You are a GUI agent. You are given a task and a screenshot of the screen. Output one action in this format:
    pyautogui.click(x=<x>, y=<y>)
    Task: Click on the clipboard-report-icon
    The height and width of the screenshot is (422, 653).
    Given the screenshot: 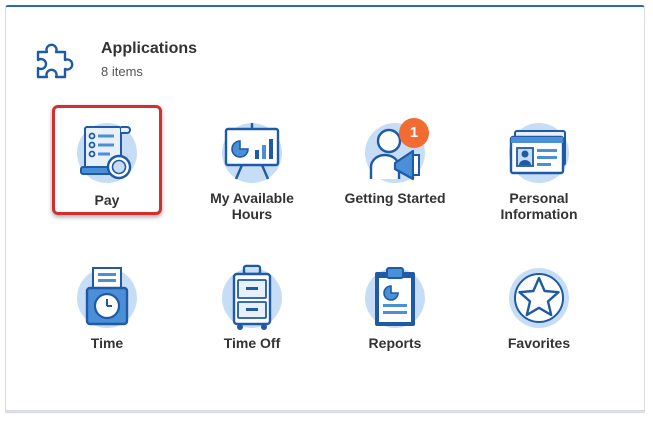 What is the action you would take?
    pyautogui.click(x=395, y=297)
    